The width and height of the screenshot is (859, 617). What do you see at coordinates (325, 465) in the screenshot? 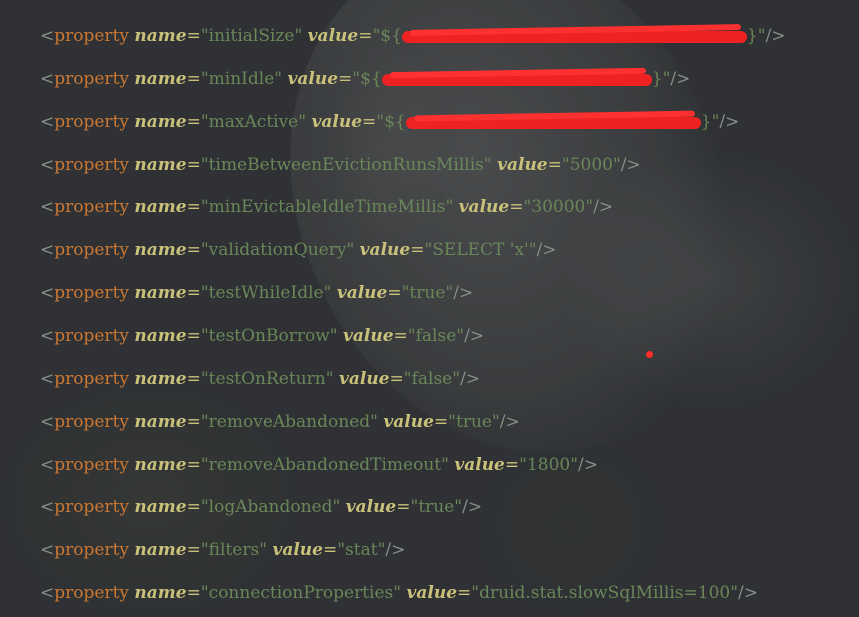
I see `property-name-value: removeAbandonedTimeout` at bounding box center [325, 465].